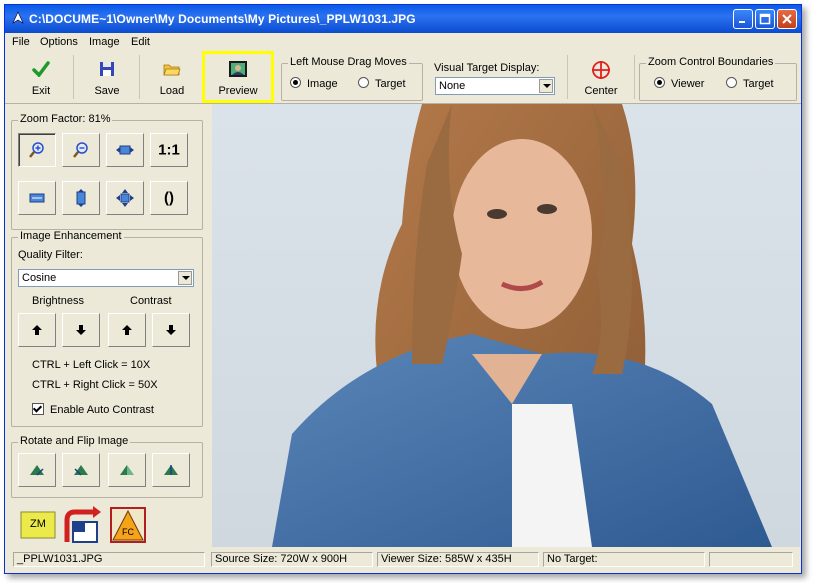  What do you see at coordinates (104, 42) in the screenshot?
I see `menu-image: Image` at bounding box center [104, 42].